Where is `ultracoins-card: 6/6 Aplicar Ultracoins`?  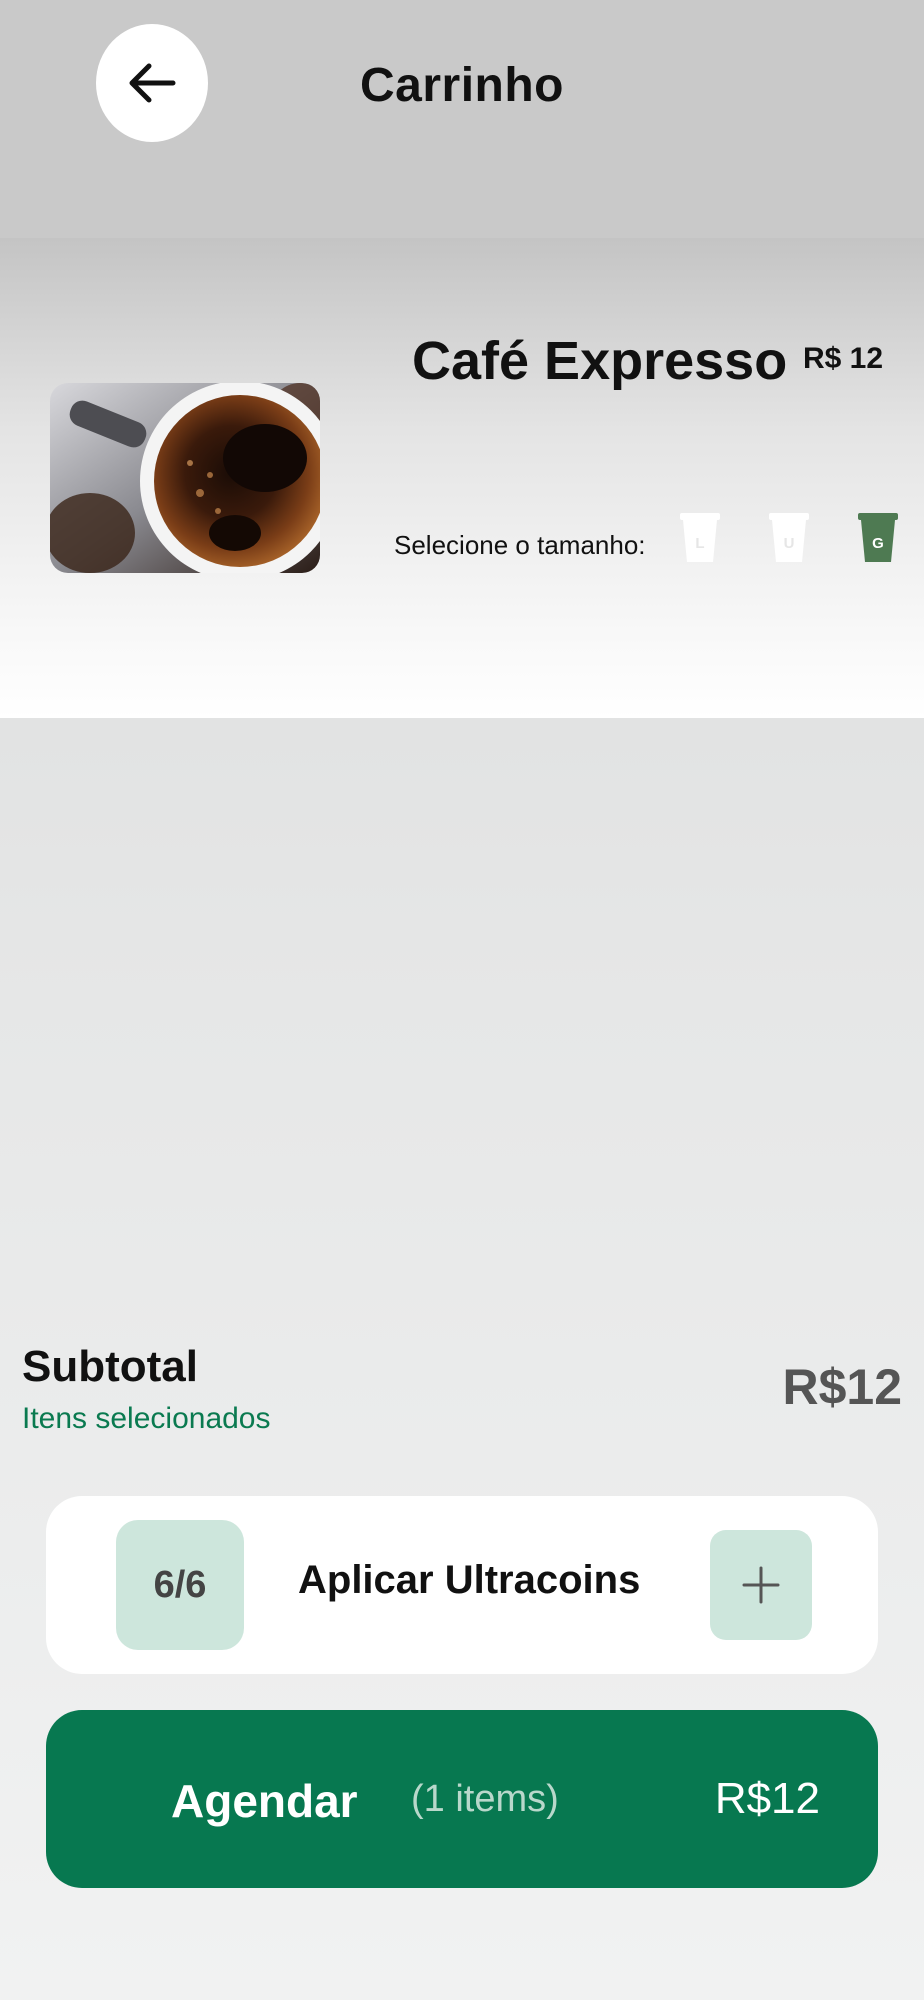
ultracoins-card: 6/6 Aplicar Ultracoins is located at coordinates (462, 1585).